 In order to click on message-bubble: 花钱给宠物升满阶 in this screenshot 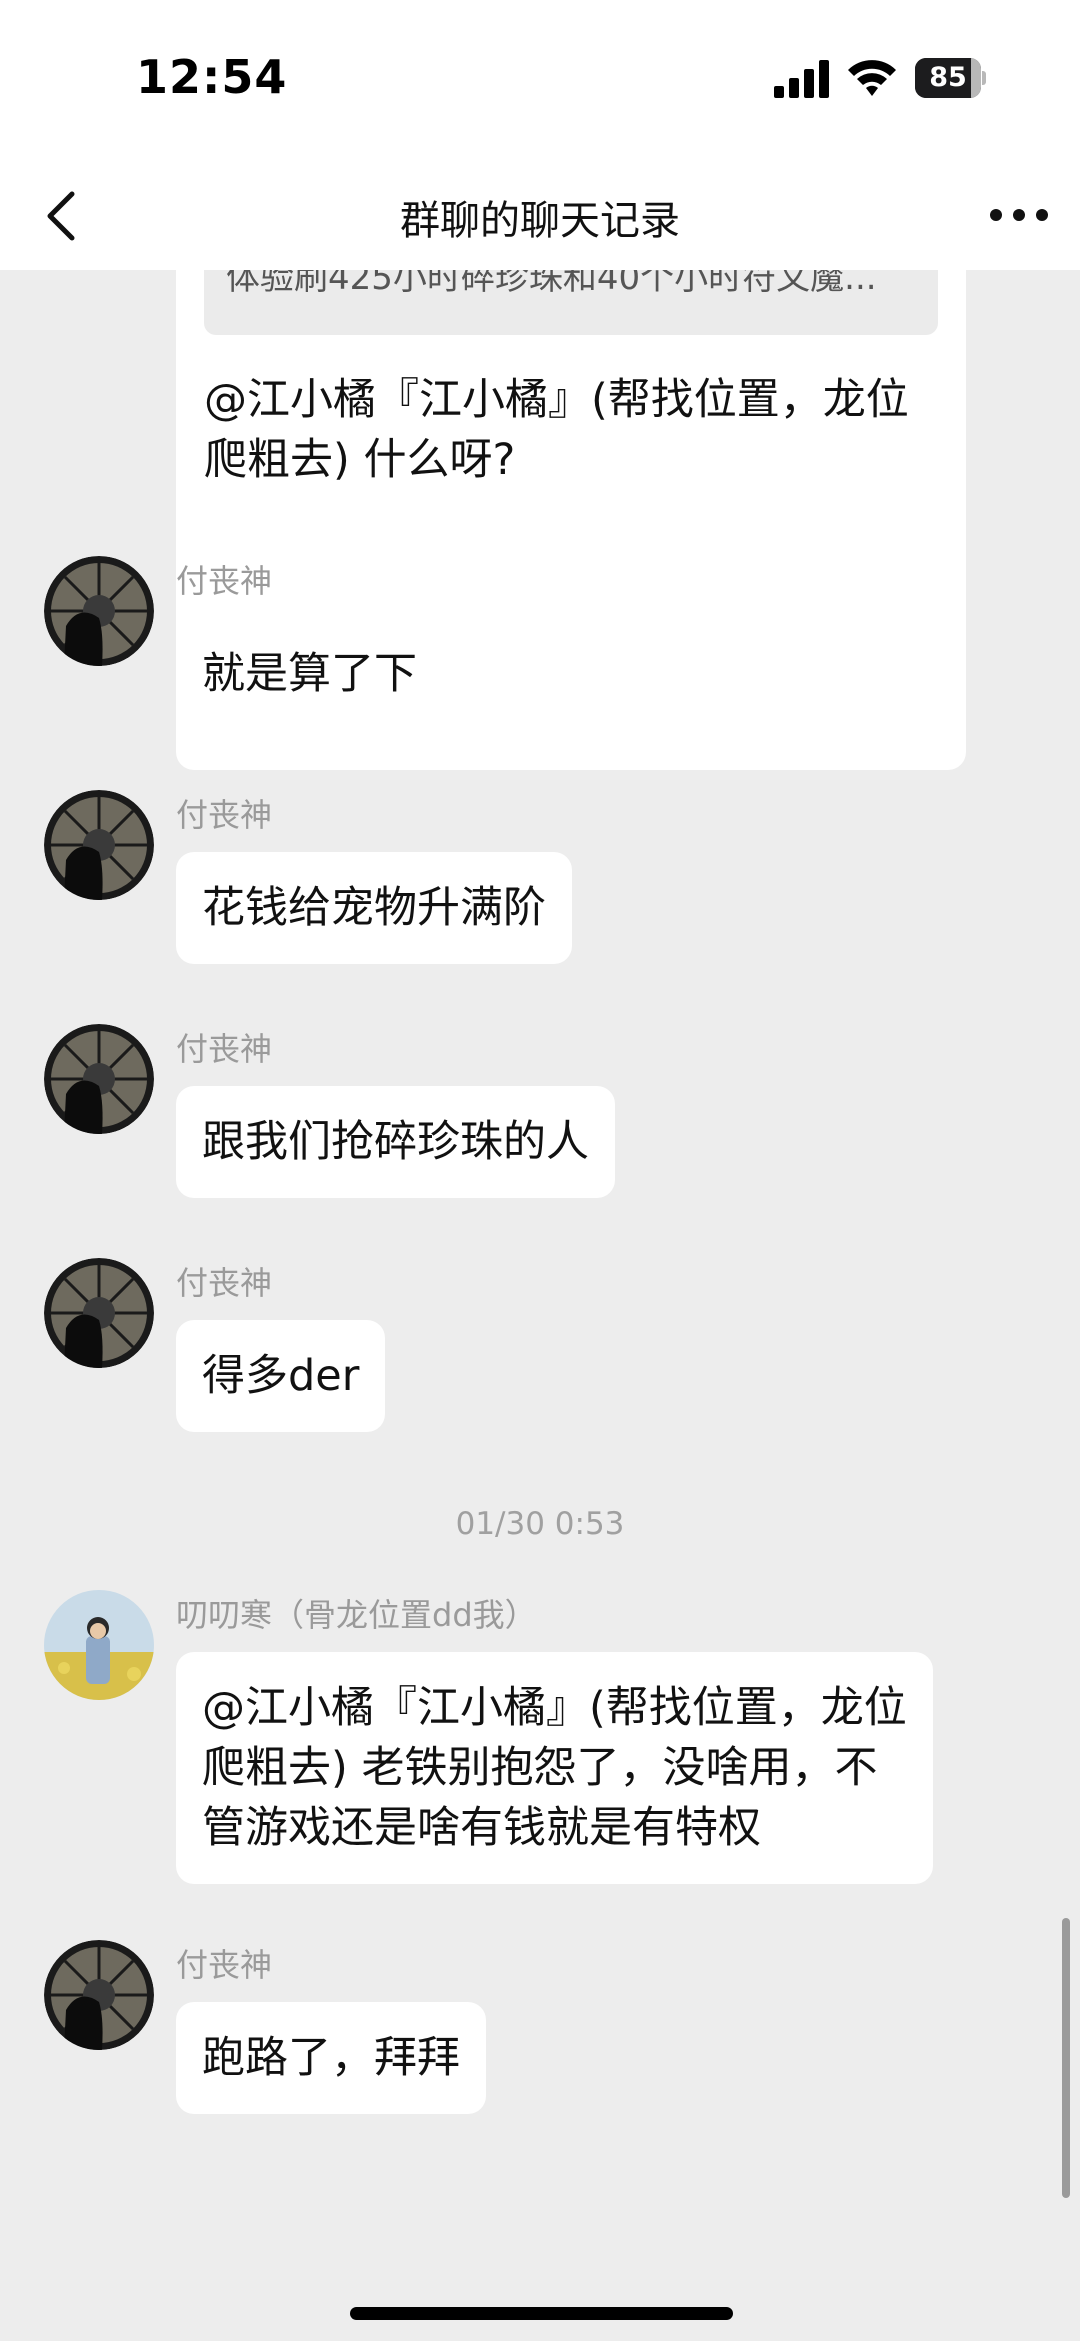, I will do `click(374, 908)`.